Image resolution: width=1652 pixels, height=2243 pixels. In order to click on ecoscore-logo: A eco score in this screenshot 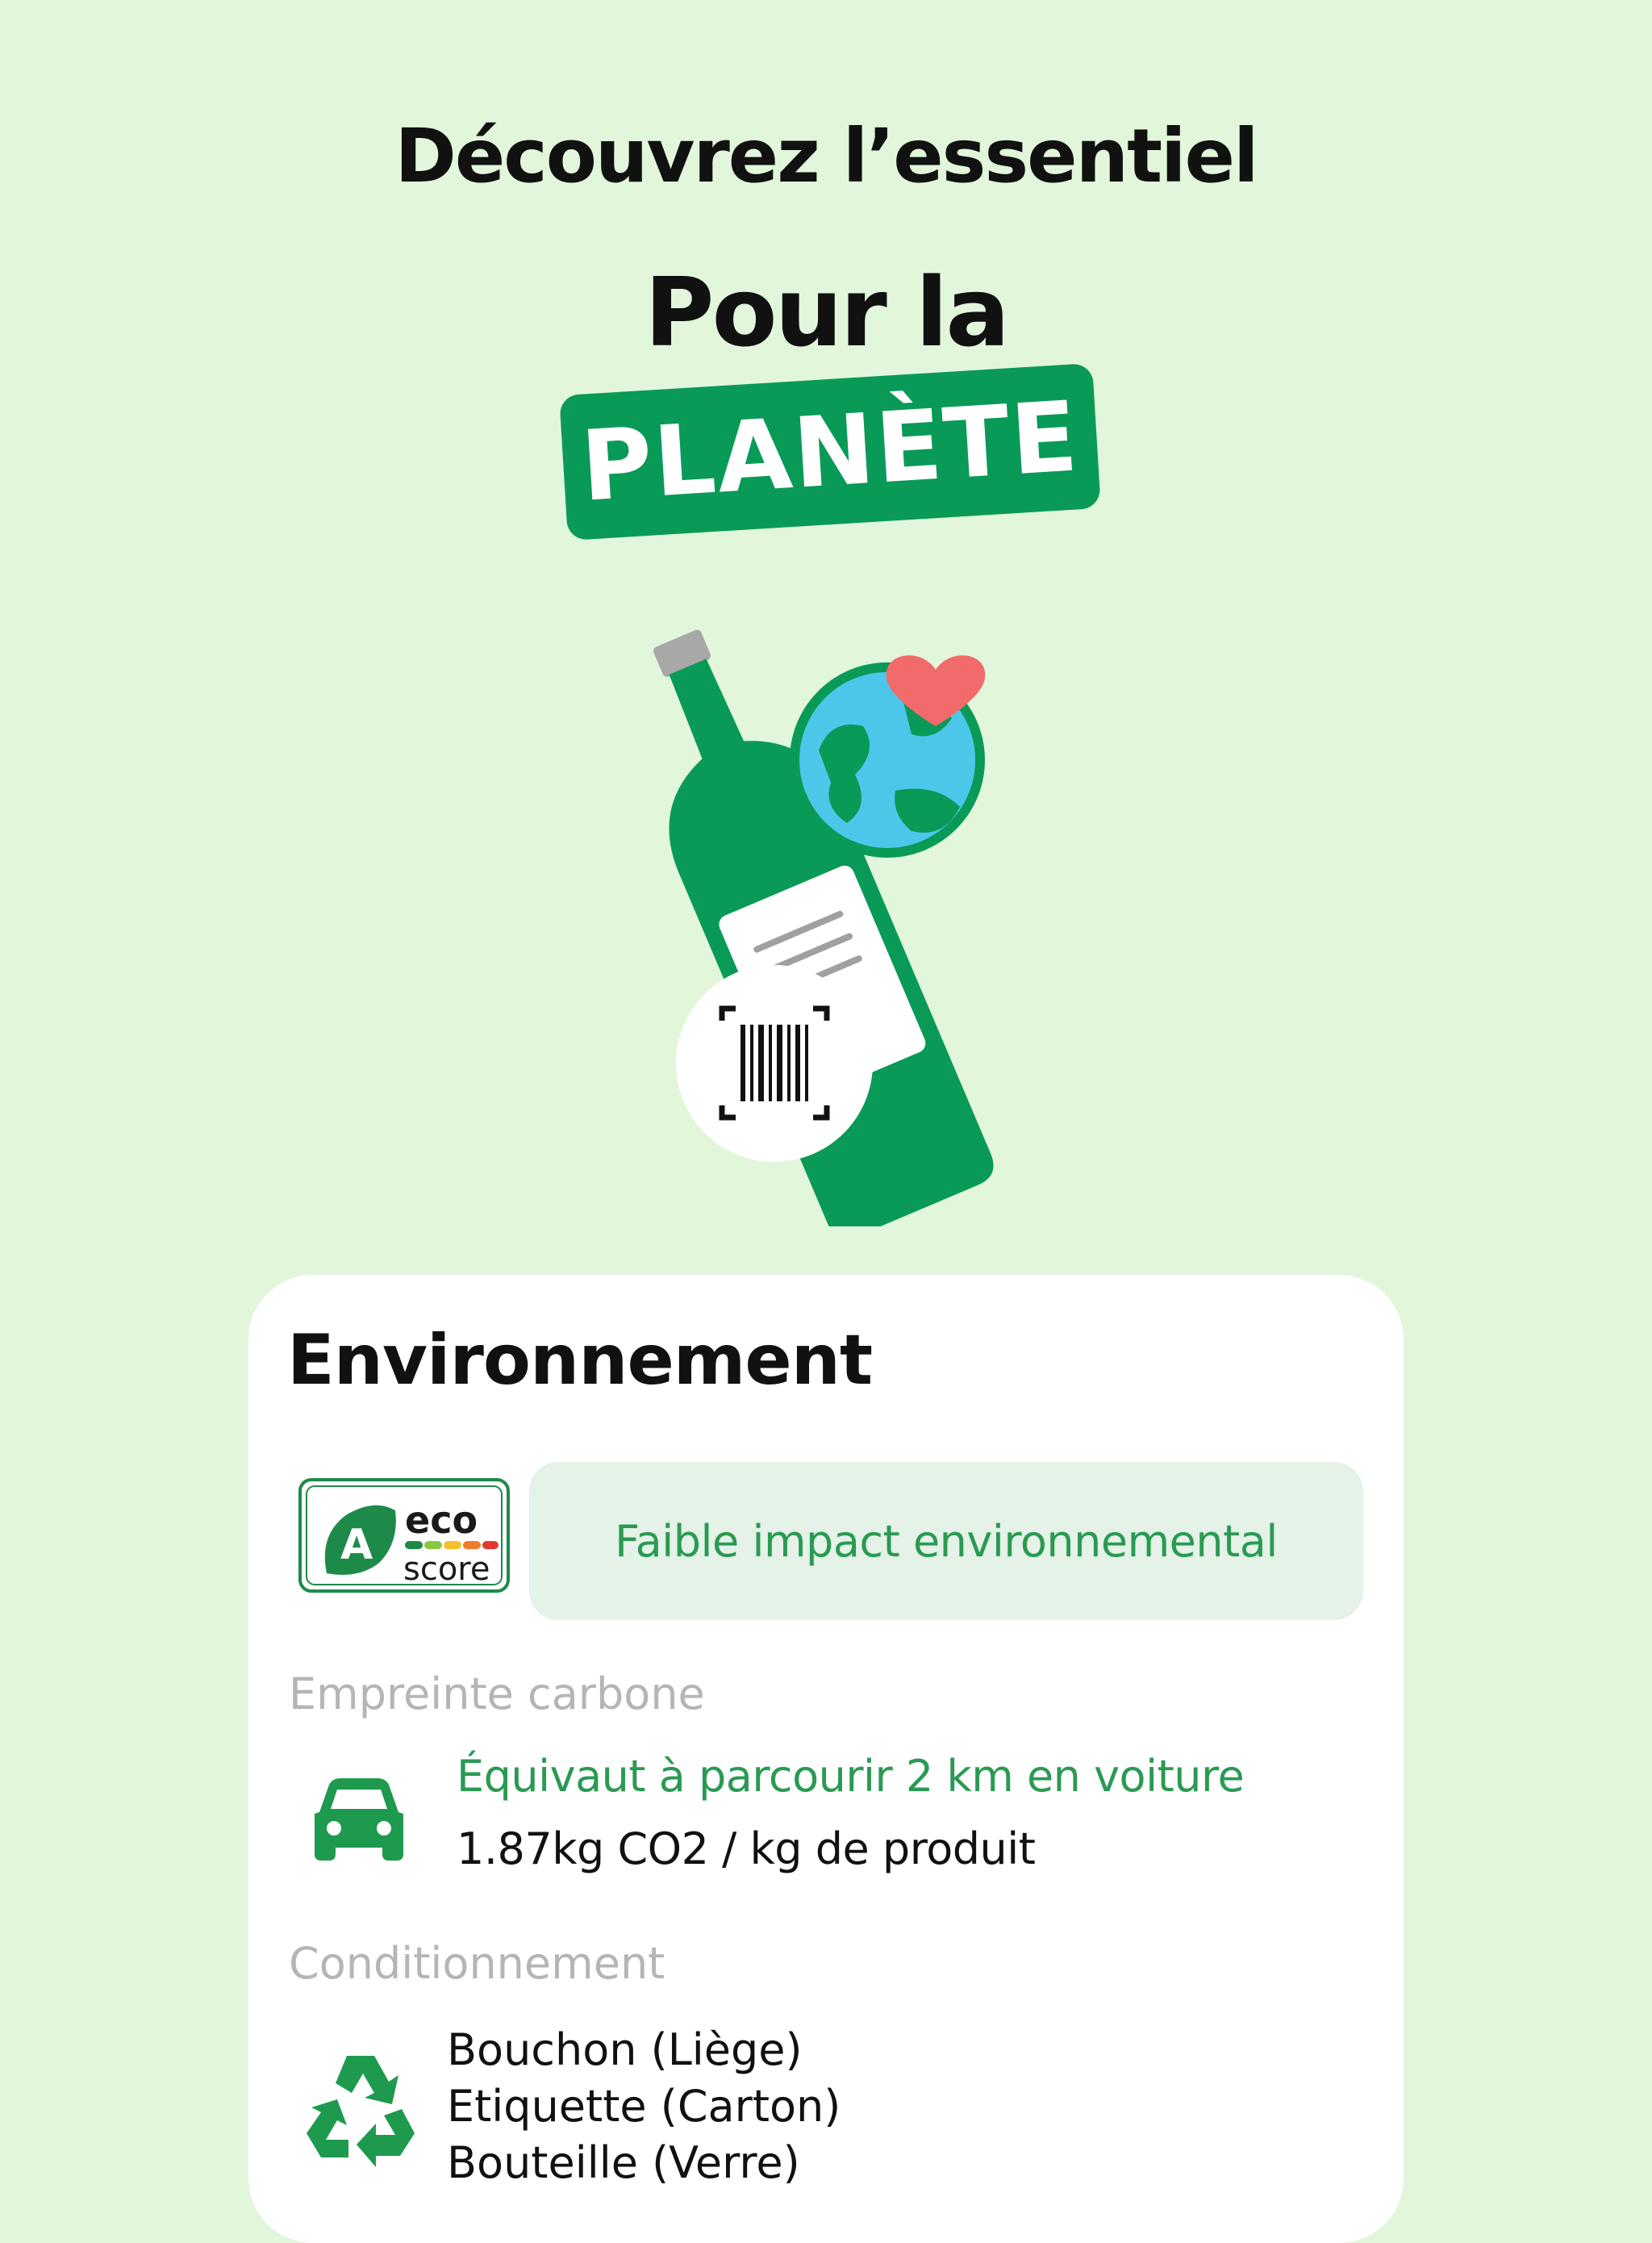, I will do `click(404, 1535)`.